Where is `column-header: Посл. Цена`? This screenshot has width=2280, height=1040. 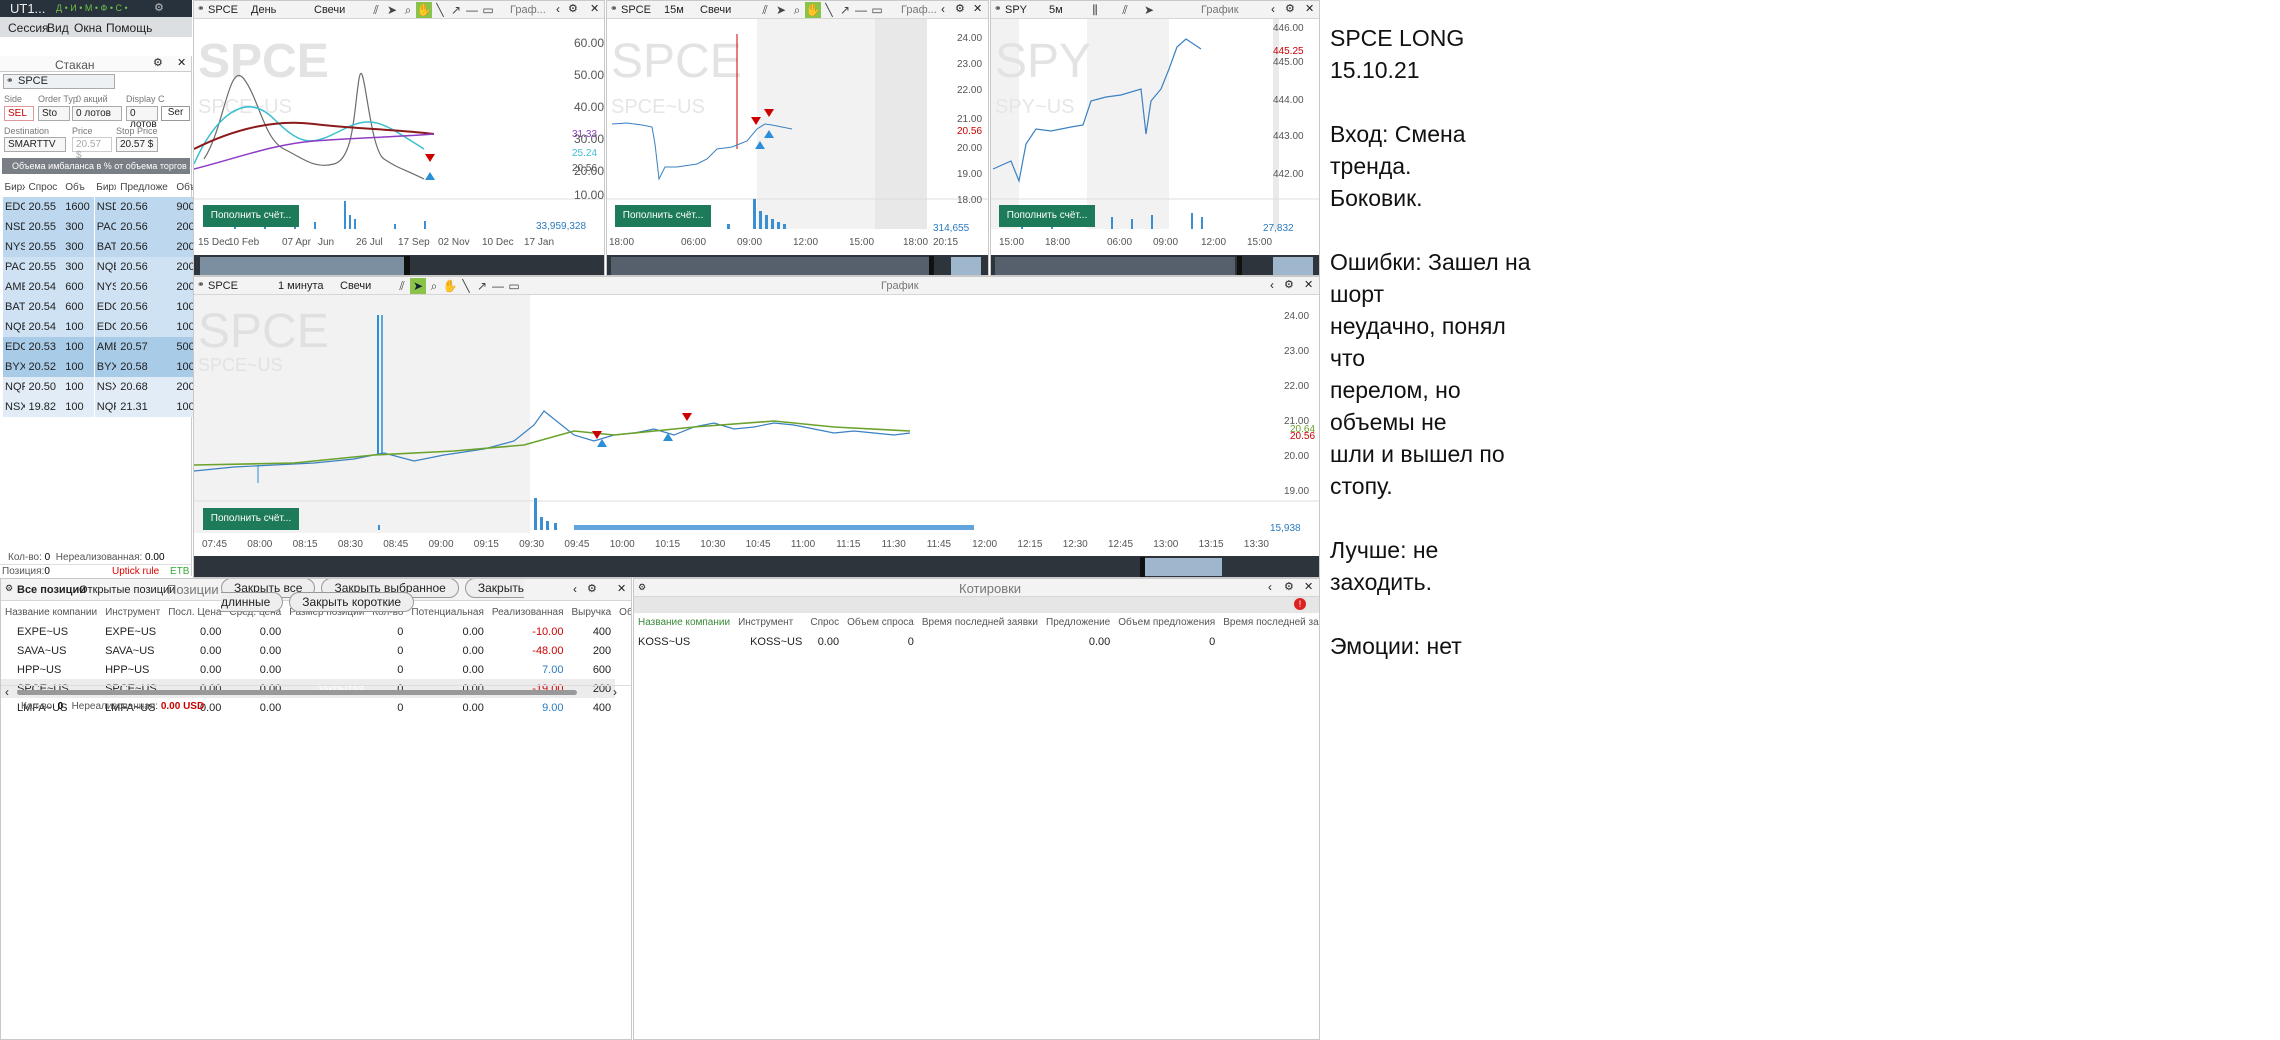
column-header: Посл. Цена is located at coordinates (194, 612).